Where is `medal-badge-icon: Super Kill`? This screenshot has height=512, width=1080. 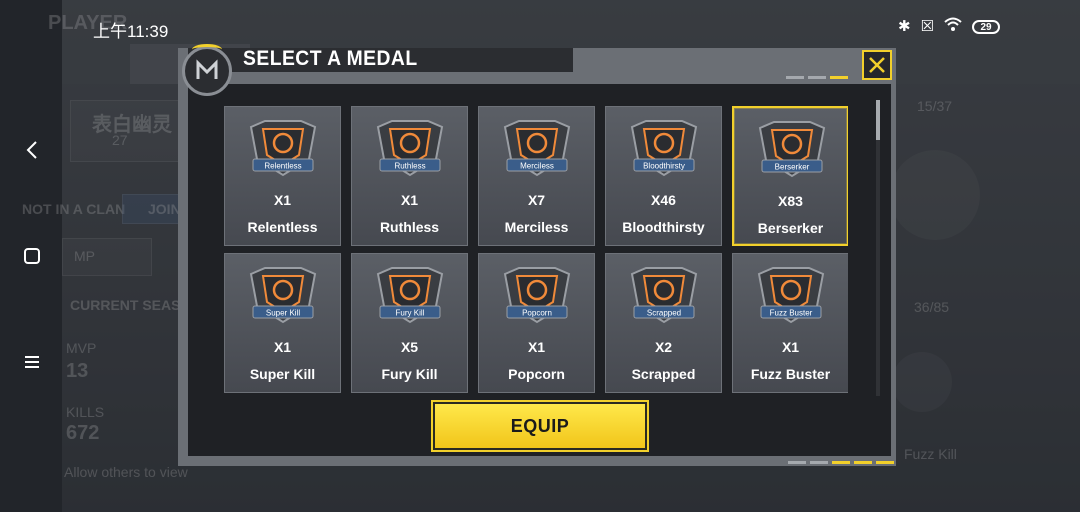 medal-badge-icon: Super Kill is located at coordinates (283, 295).